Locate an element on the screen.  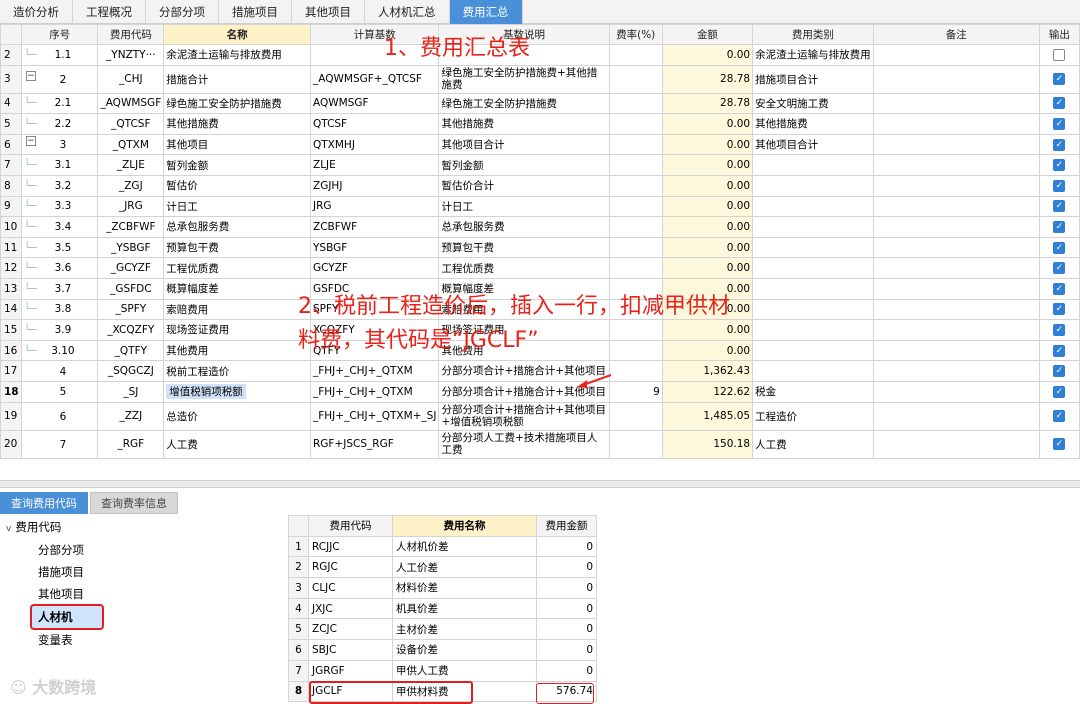
cell-seq: └─ 1.1 is located at coordinates (59, 55).